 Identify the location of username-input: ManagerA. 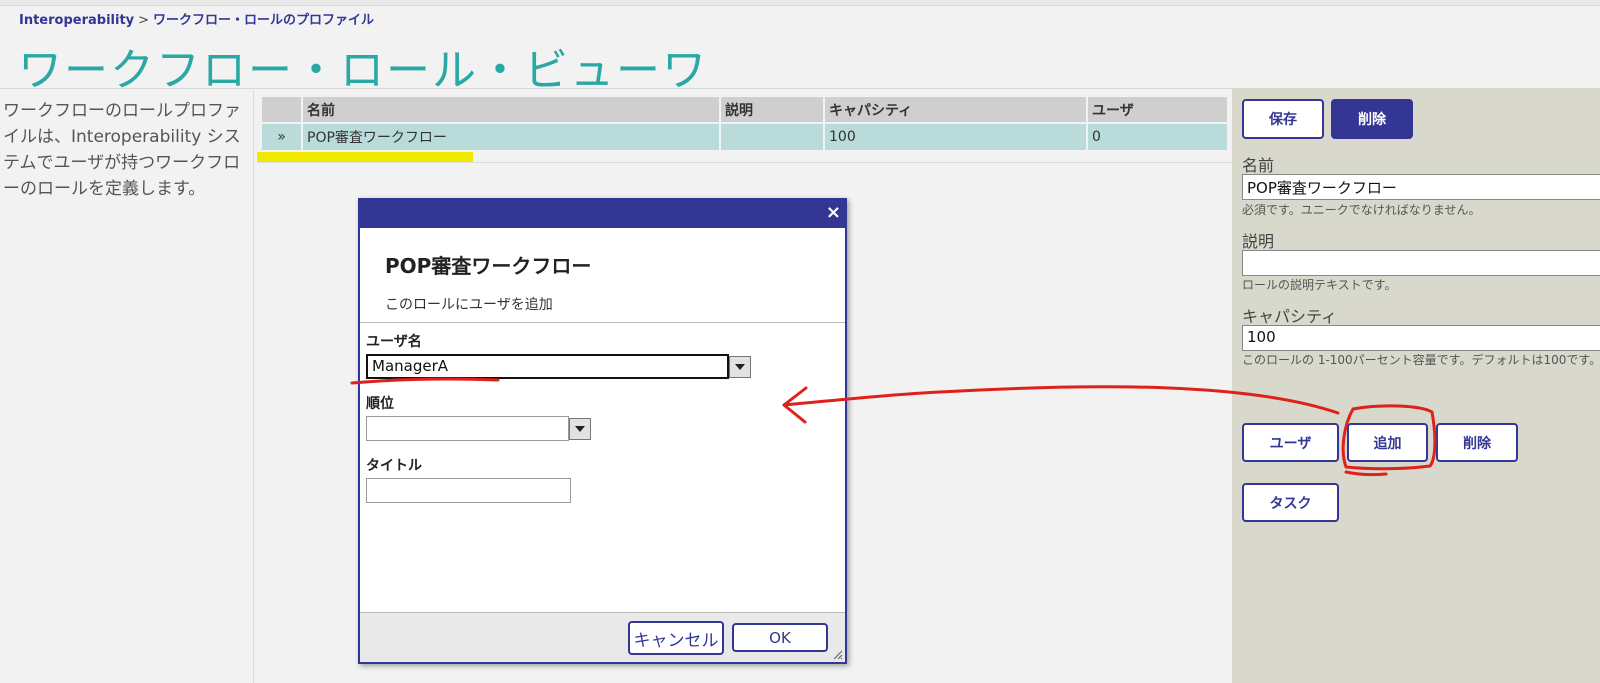
(547, 366).